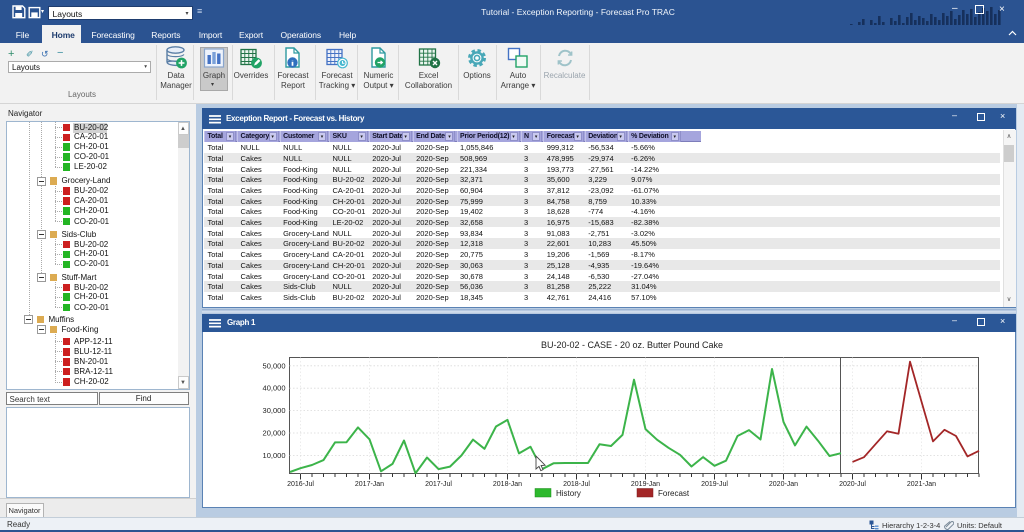  I want to click on svg-text: 2018-Jan, so click(507, 484).